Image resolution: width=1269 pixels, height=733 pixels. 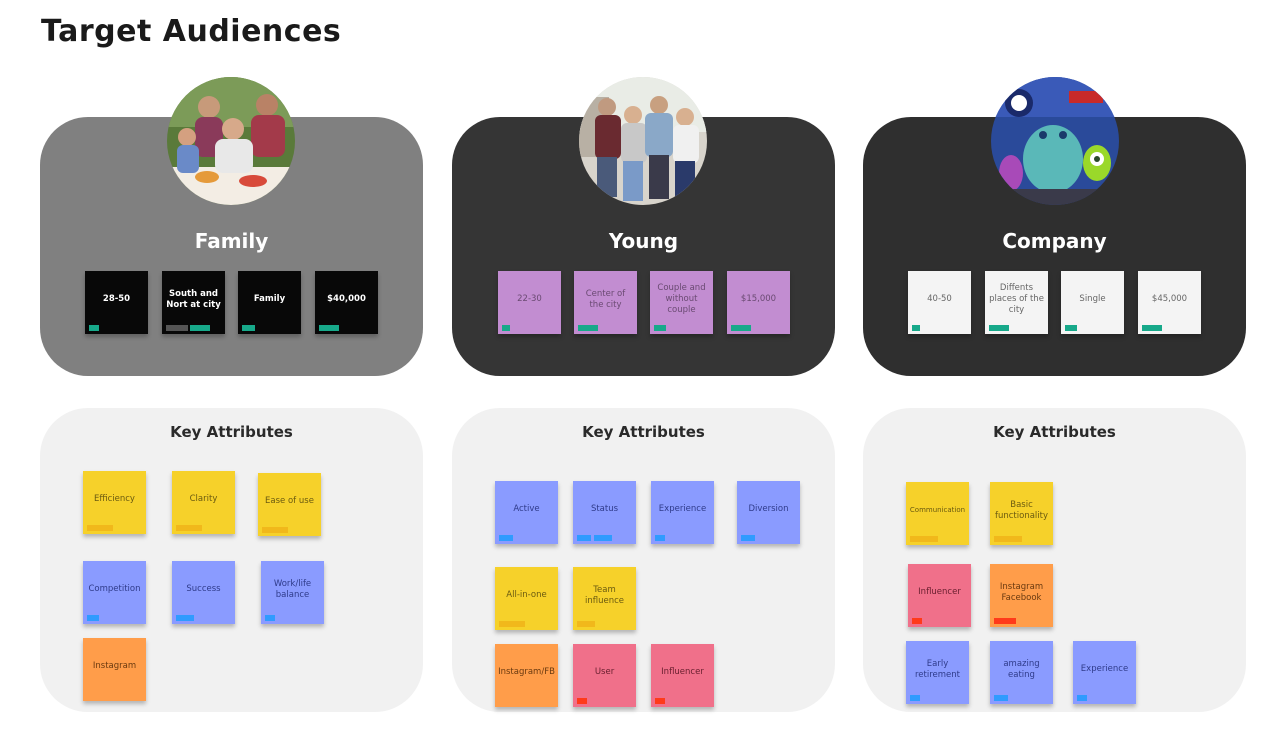 I want to click on sticky-note: Clarity, so click(x=203, y=502).